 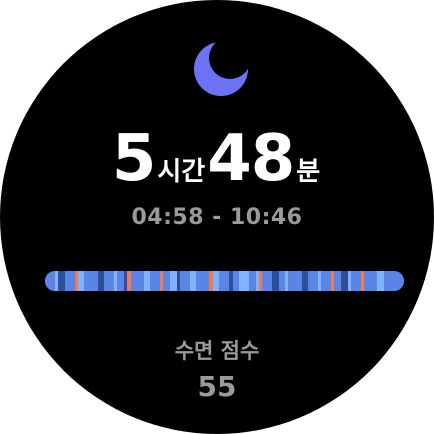 What do you see at coordinates (134, 159) in the screenshot?
I see `duration-hours: 5` at bounding box center [134, 159].